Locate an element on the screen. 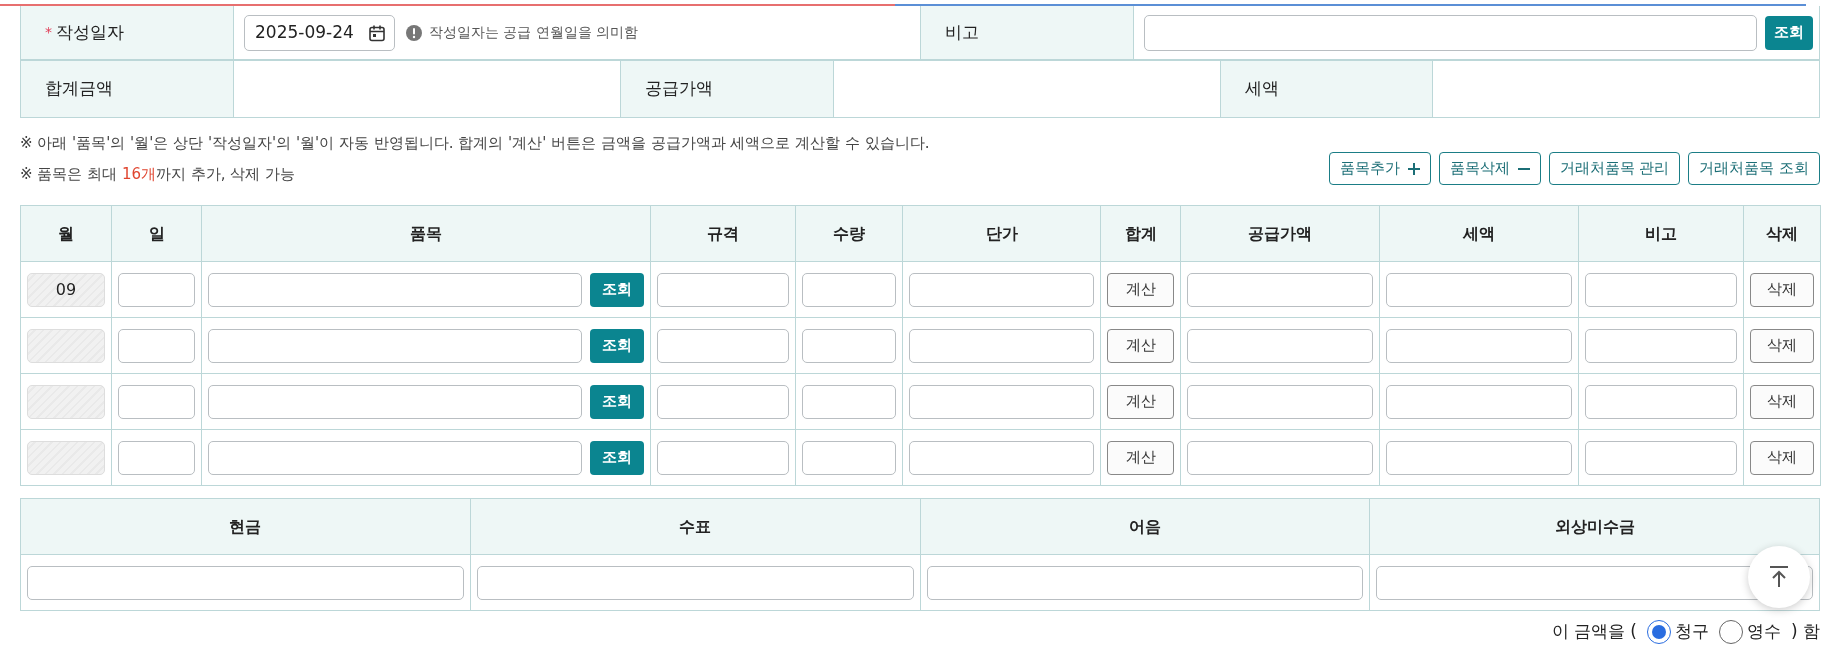 This screenshot has width=1826, height=654. column-header: 세액 is located at coordinates (1479, 233).